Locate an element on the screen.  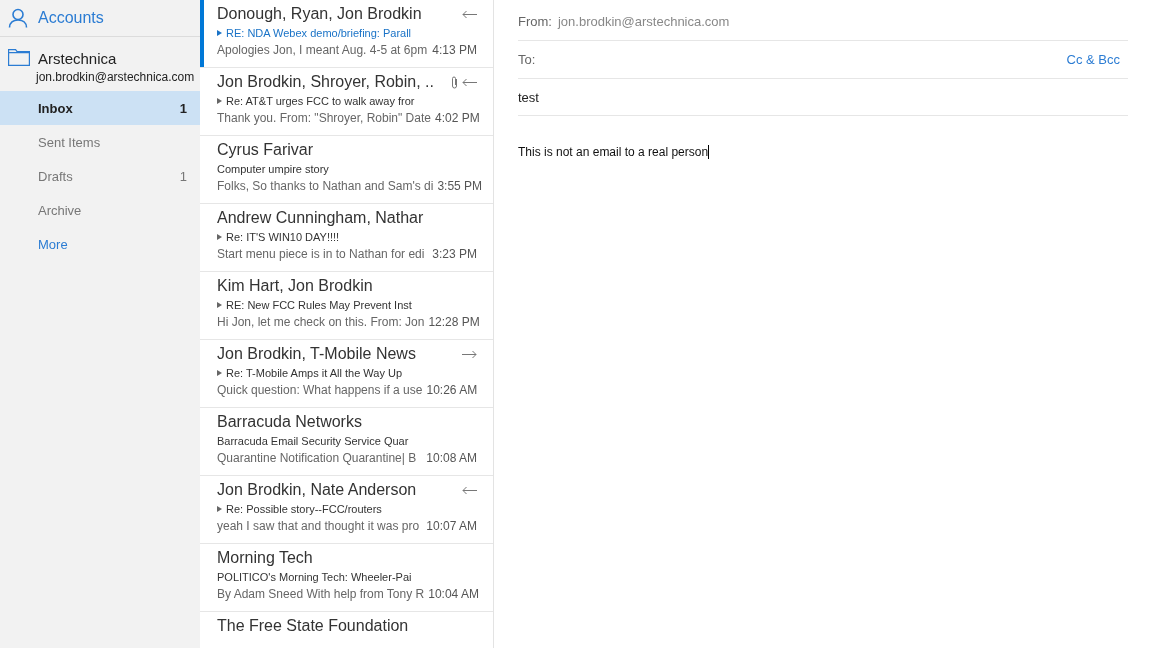
message-sender: Jon Brodkin, Shroyer, Robin, .. is located at coordinates (325, 82).